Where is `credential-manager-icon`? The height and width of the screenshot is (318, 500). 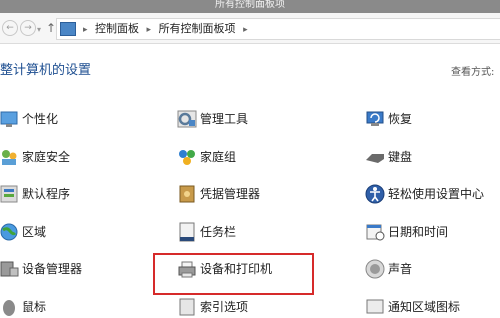
credential-manager-icon is located at coordinates (187, 194).